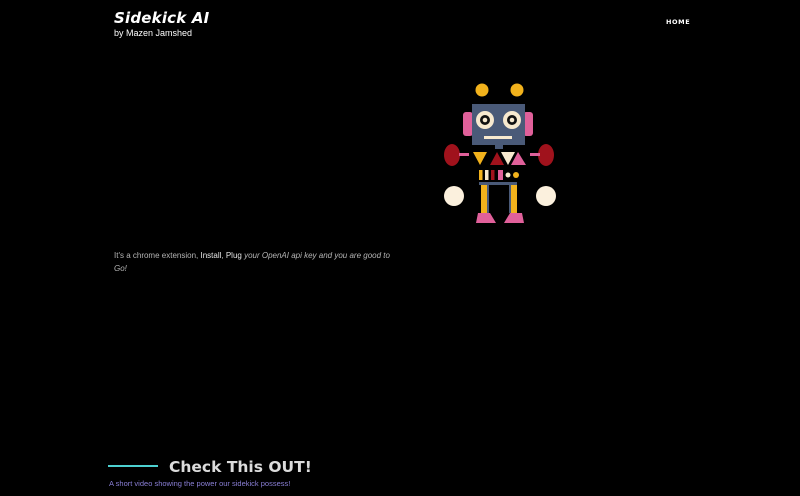  What do you see at coordinates (484, 199) in the screenshot?
I see `robot-leg-left` at bounding box center [484, 199].